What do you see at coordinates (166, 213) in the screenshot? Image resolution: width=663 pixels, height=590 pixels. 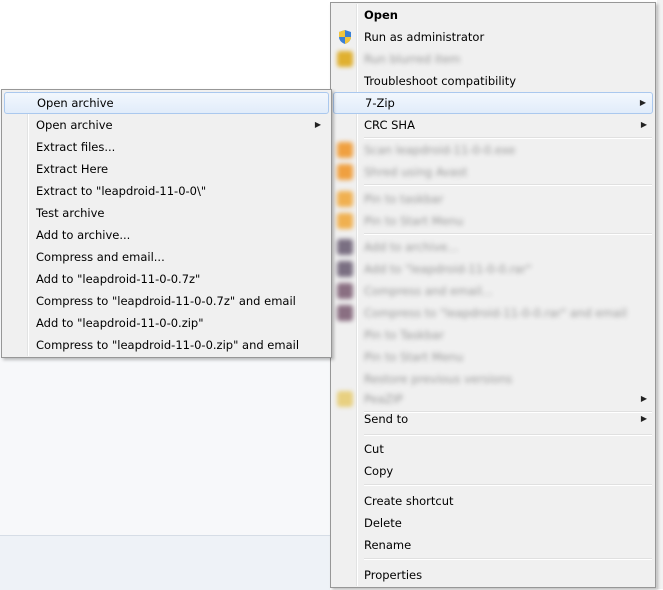 I see `submenu-item-test-archive: Test archive` at bounding box center [166, 213].